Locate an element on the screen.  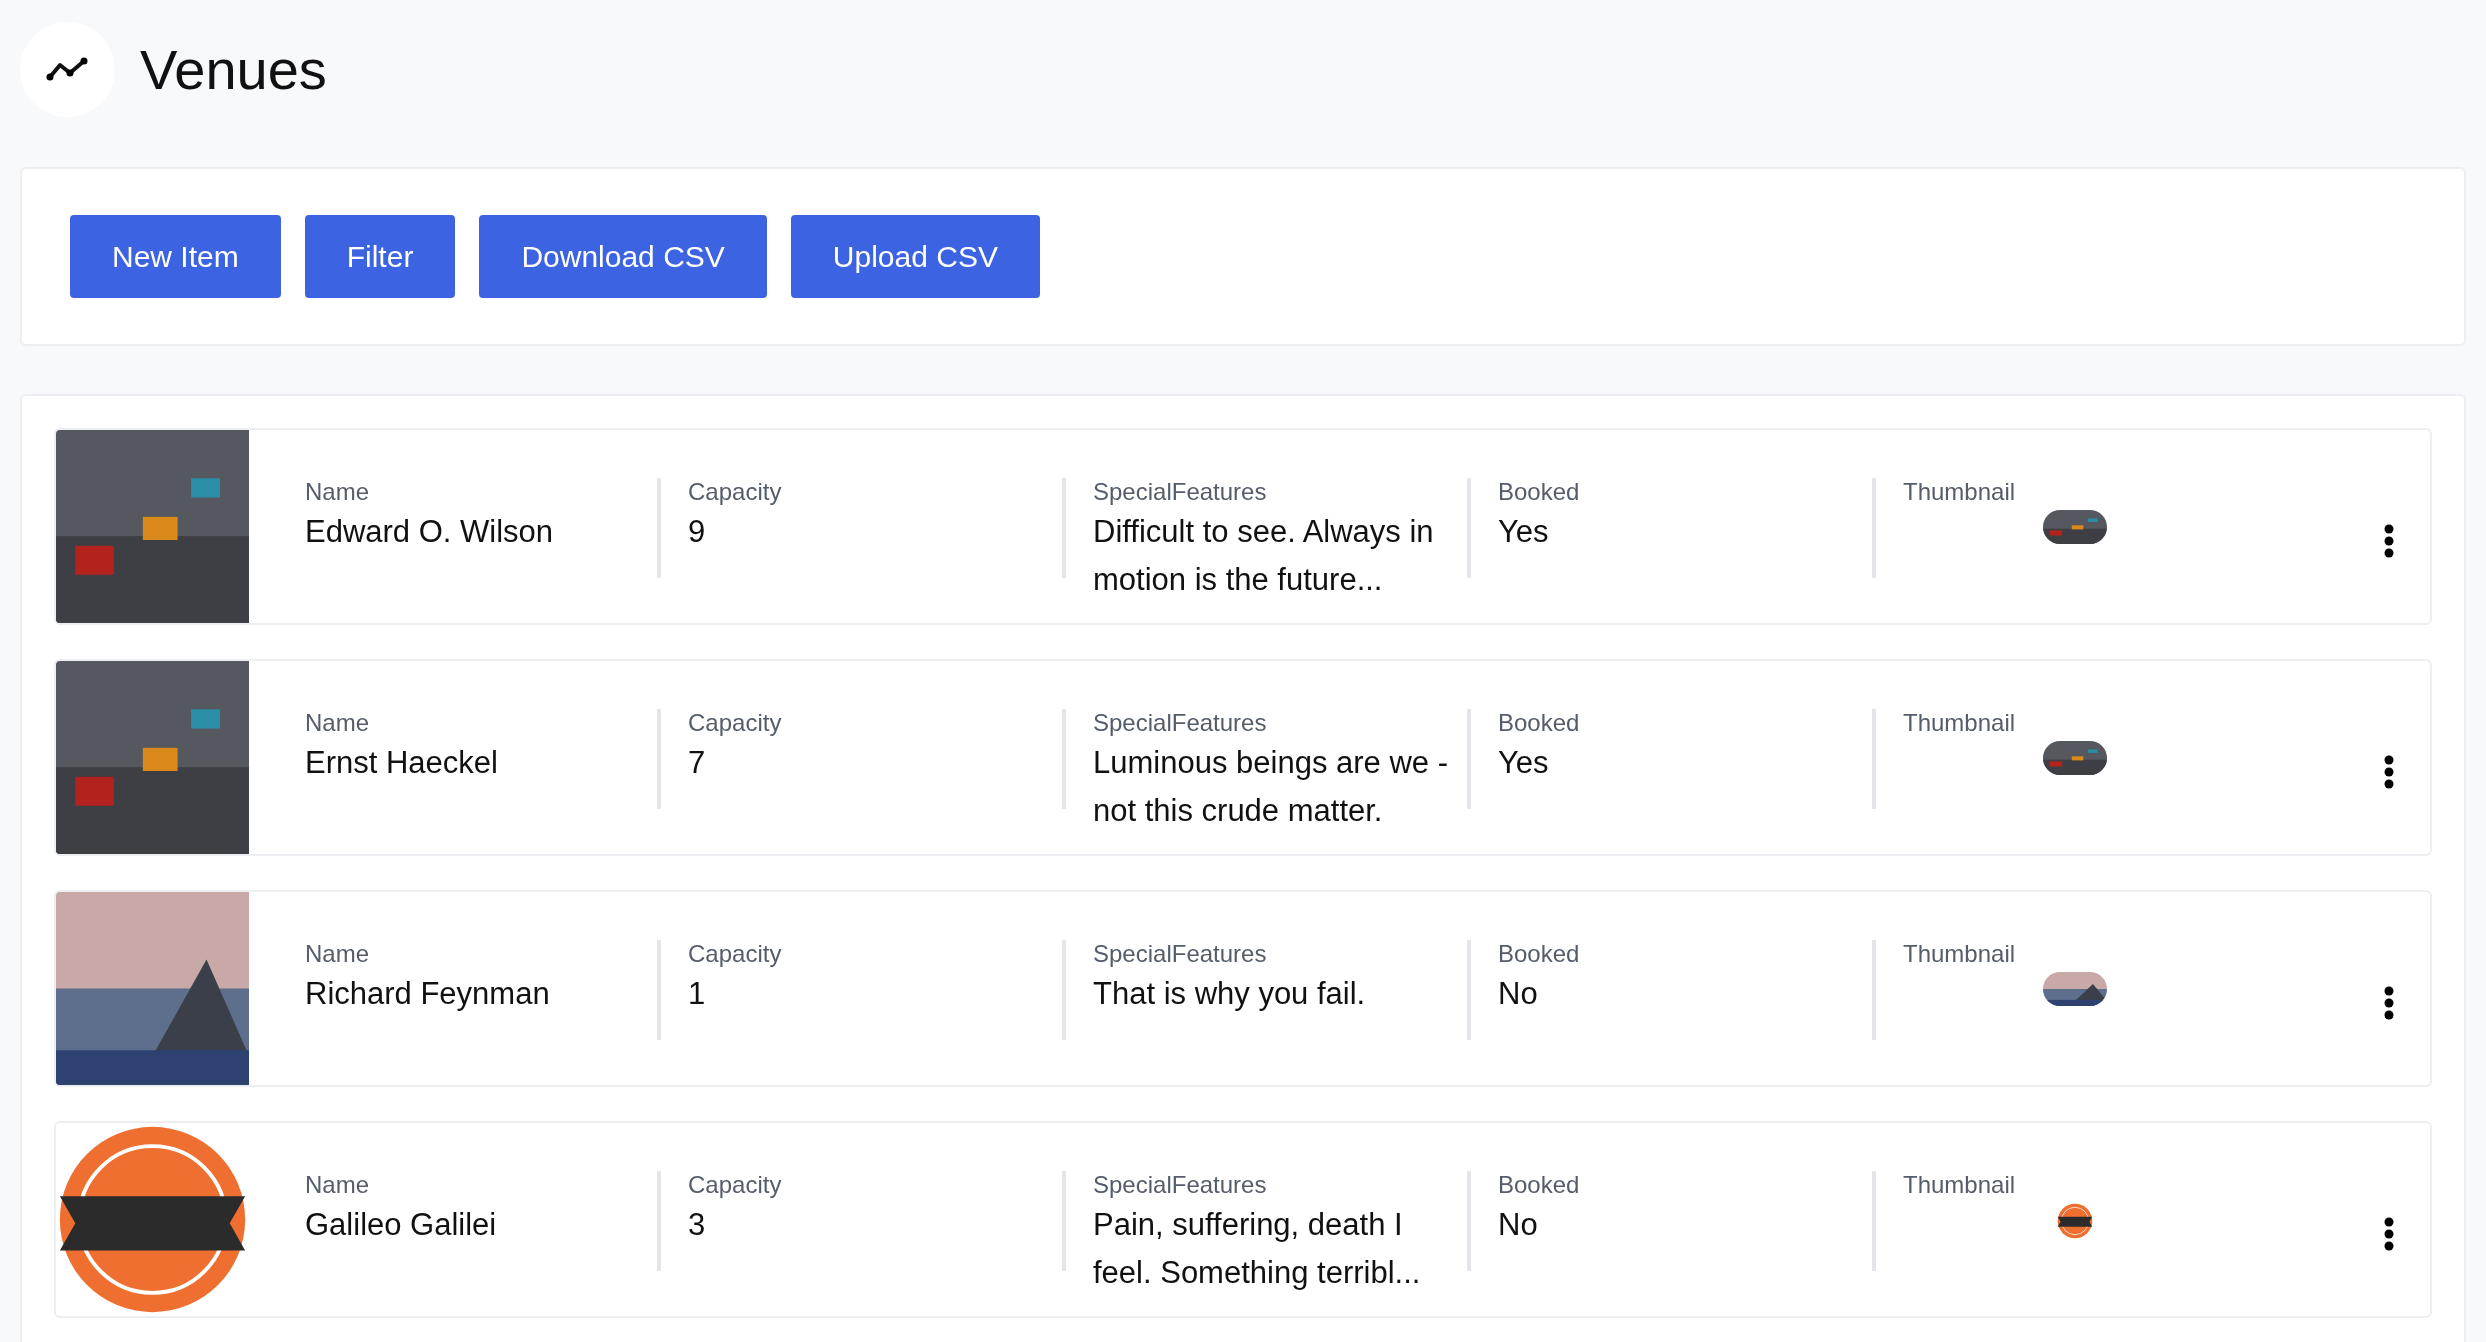
field-value: Edward O. Wilson is located at coordinates (430, 532).